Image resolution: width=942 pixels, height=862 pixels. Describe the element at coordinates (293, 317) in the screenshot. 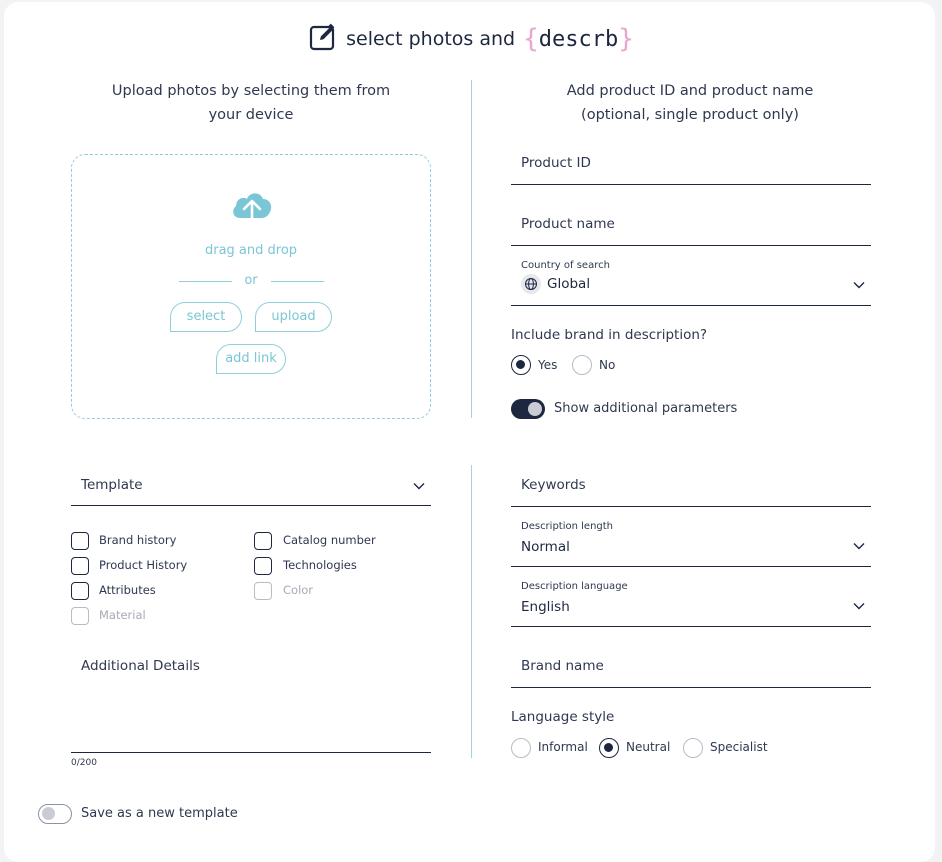

I see `upload-button: upload` at that location.